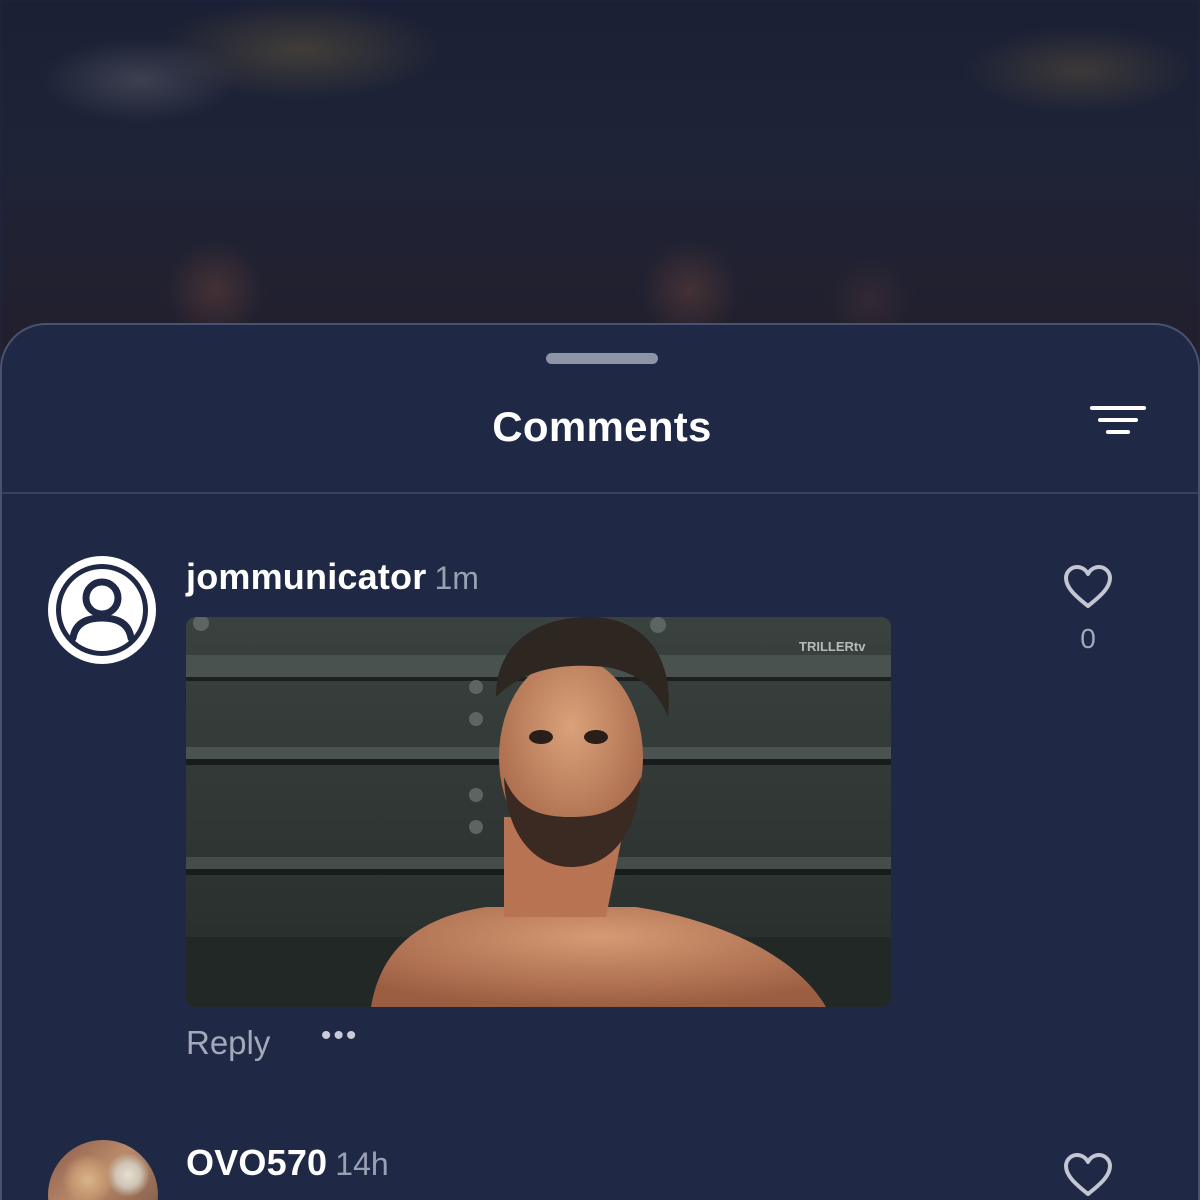  Describe the element at coordinates (1118, 420) in the screenshot. I see `filter-icon` at that location.